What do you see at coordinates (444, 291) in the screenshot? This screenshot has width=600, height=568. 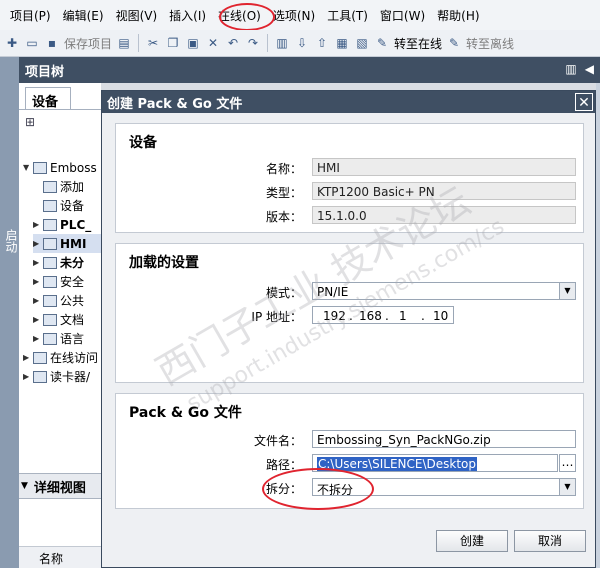 I see `mode-dropdown: PN/IE ▼` at bounding box center [444, 291].